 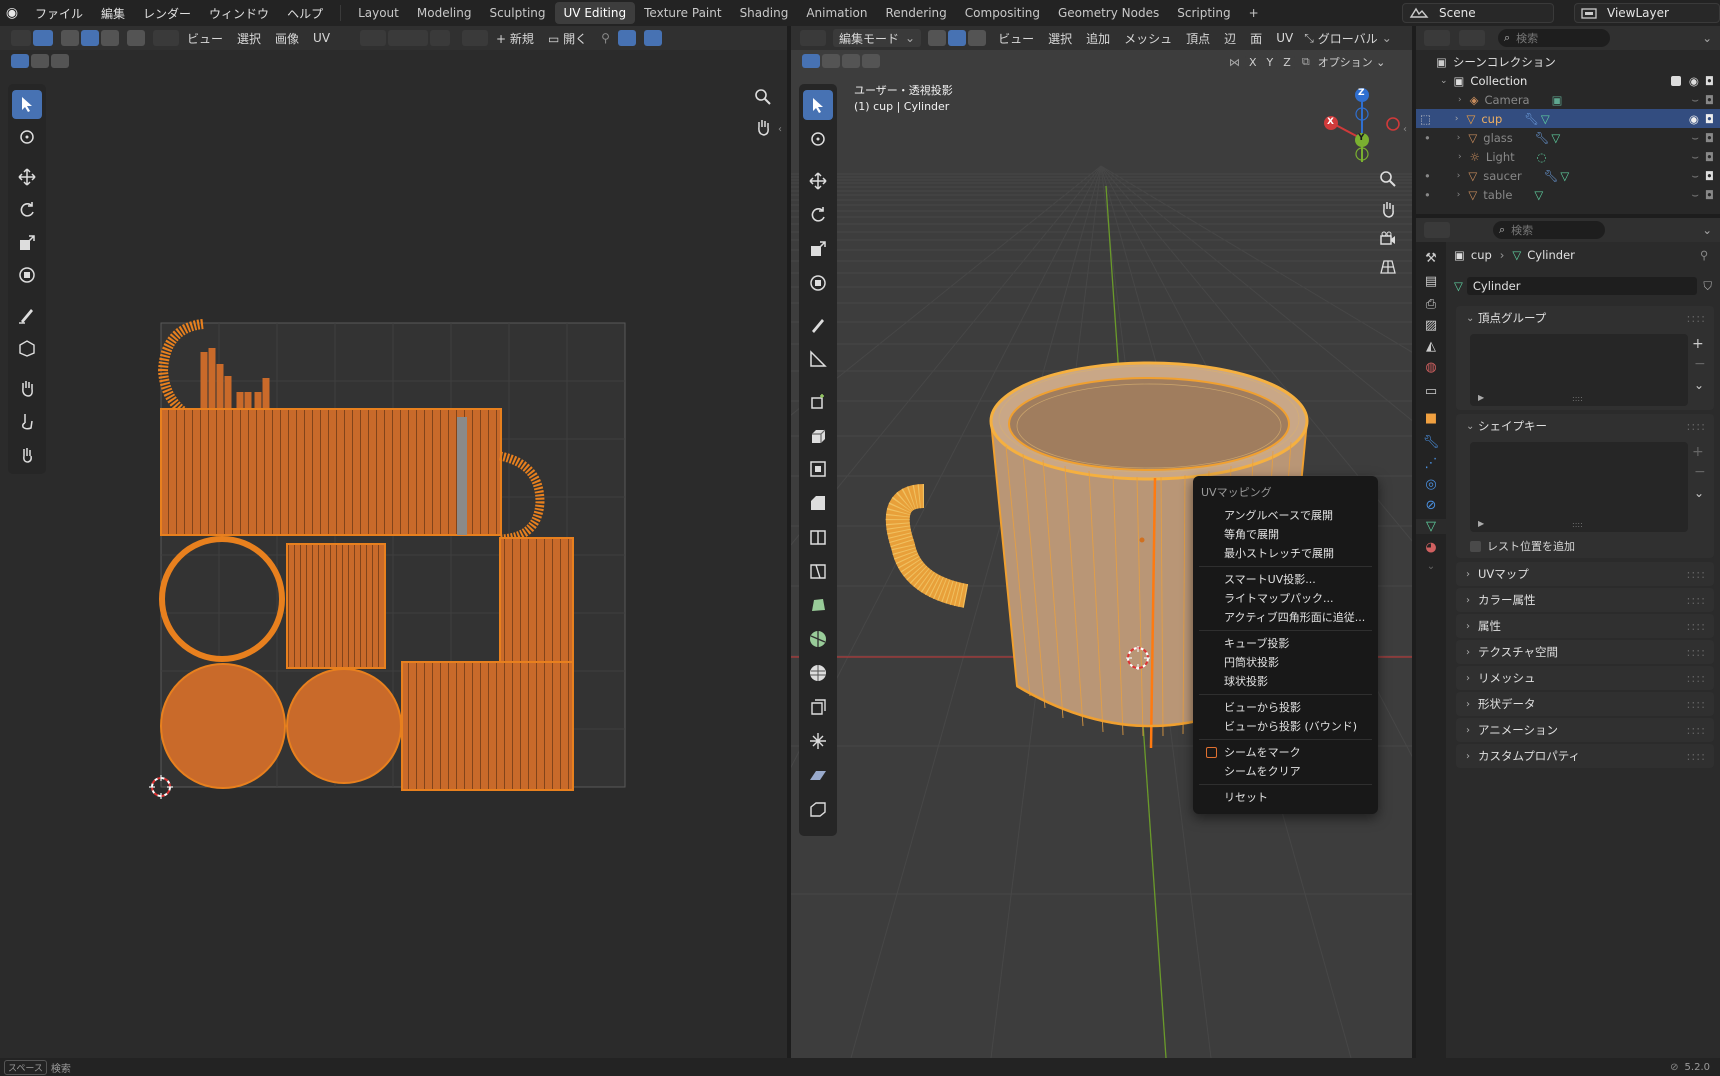 I want to click on menu-help: ヘルプ, so click(x=305, y=13).